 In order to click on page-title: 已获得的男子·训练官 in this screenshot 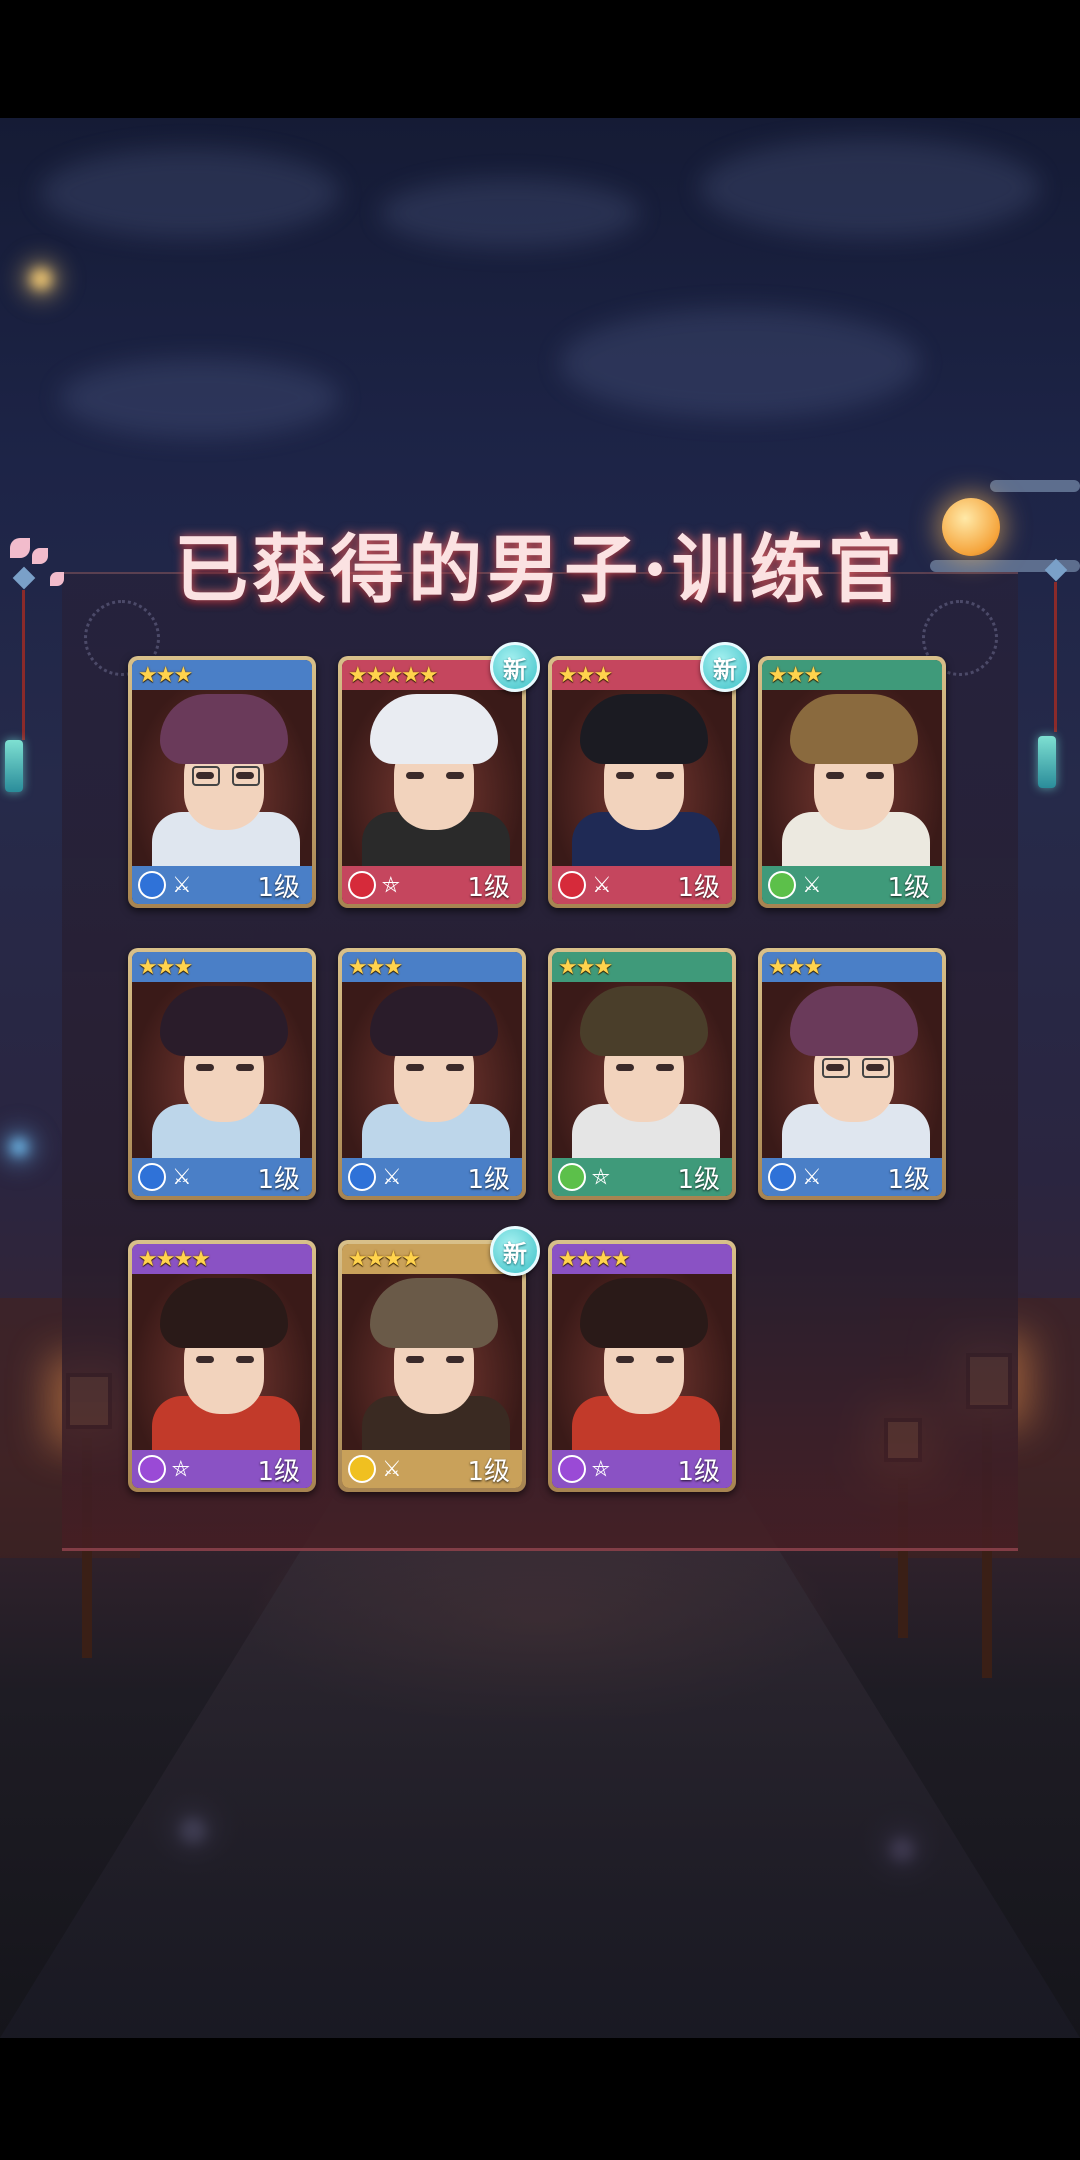, I will do `click(540, 570)`.